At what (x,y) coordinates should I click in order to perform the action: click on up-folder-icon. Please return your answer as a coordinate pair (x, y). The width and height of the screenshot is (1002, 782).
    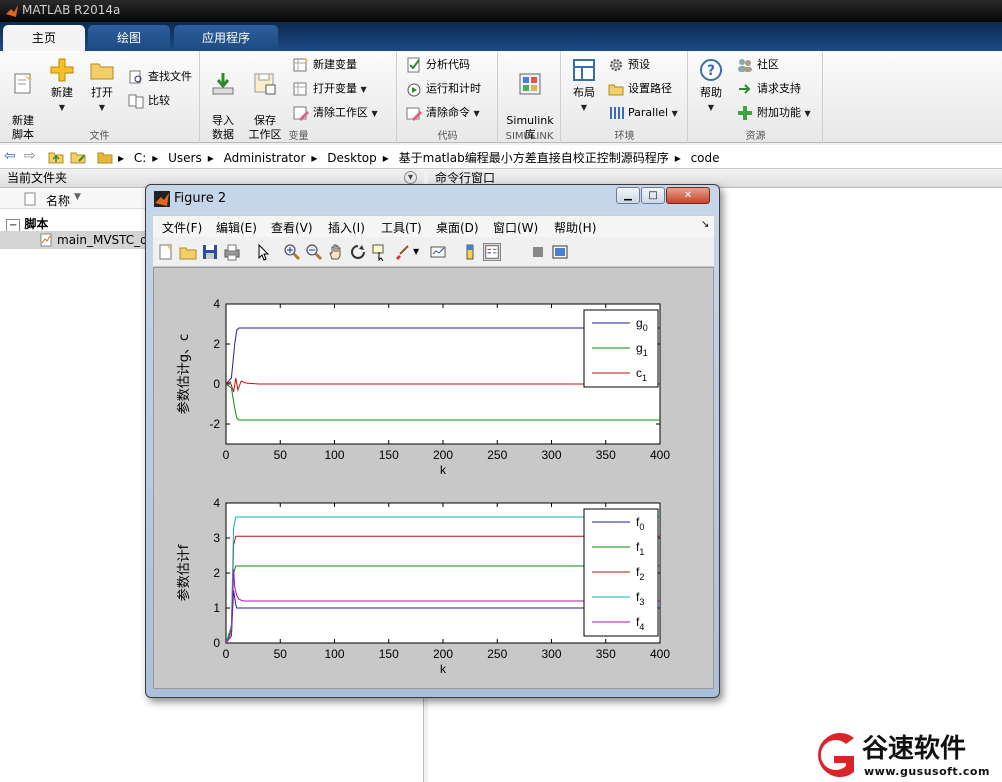
    Looking at the image, I should click on (56, 157).